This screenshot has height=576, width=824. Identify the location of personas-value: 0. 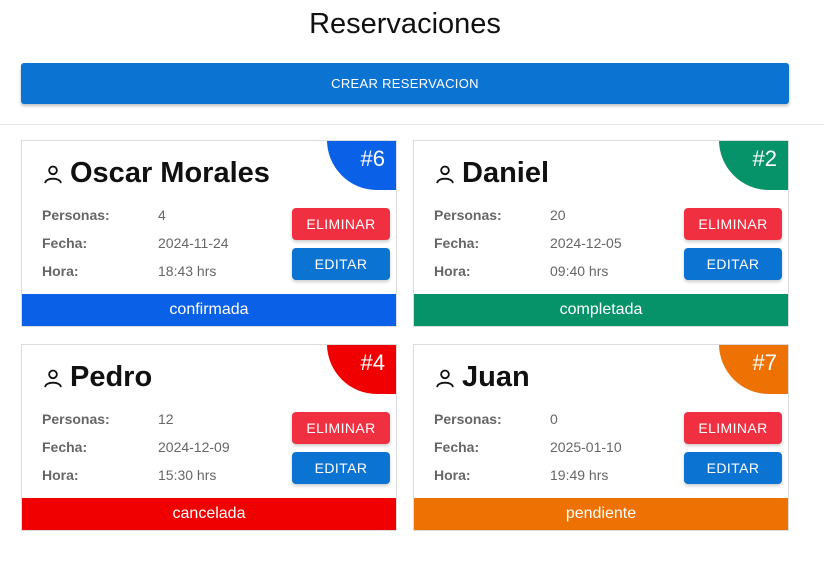
(554, 419).